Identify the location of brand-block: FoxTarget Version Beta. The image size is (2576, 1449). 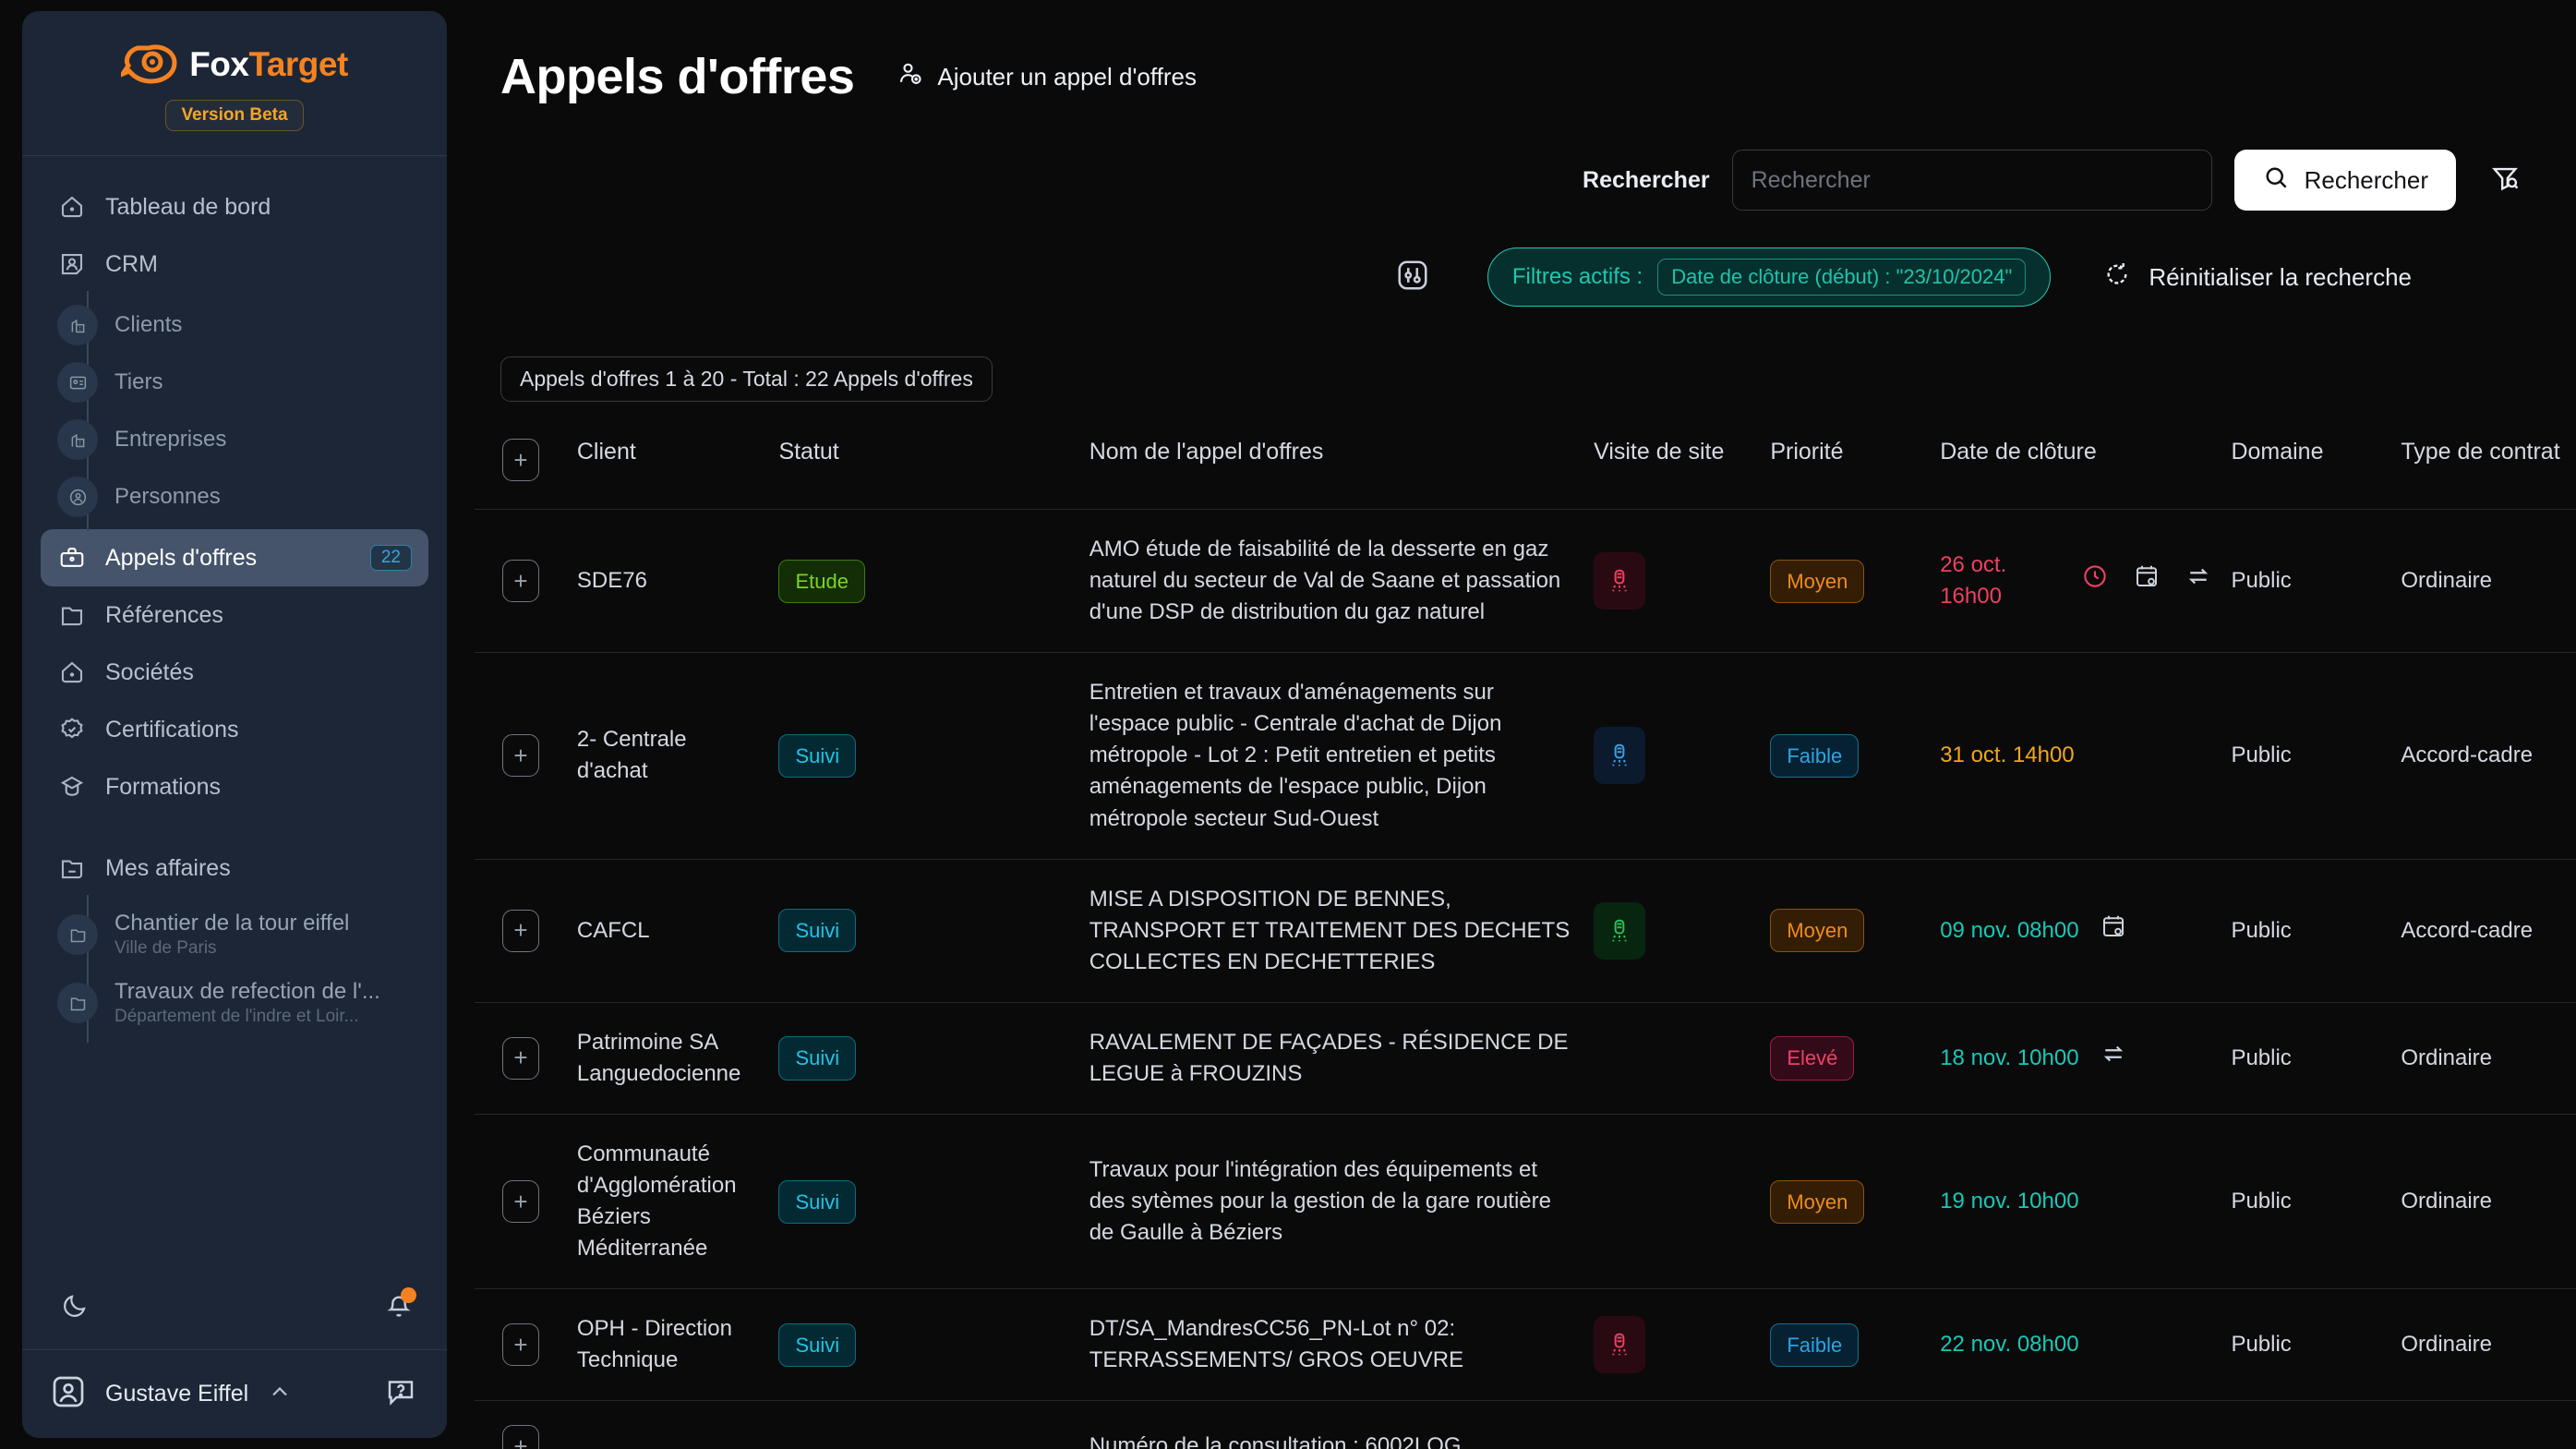
(234, 83).